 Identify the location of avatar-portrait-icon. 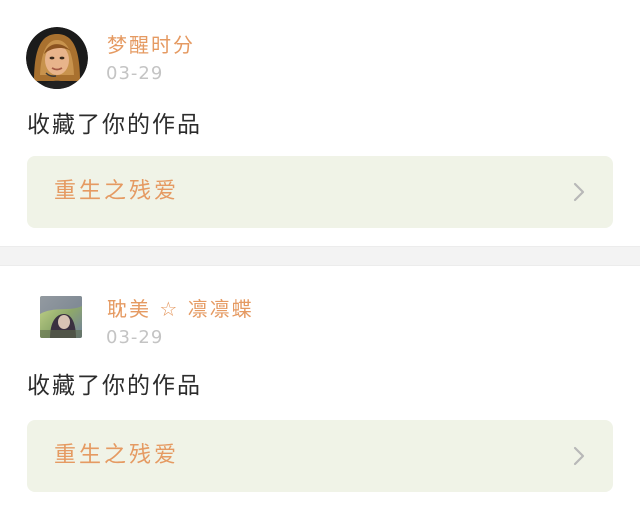
(57, 58).